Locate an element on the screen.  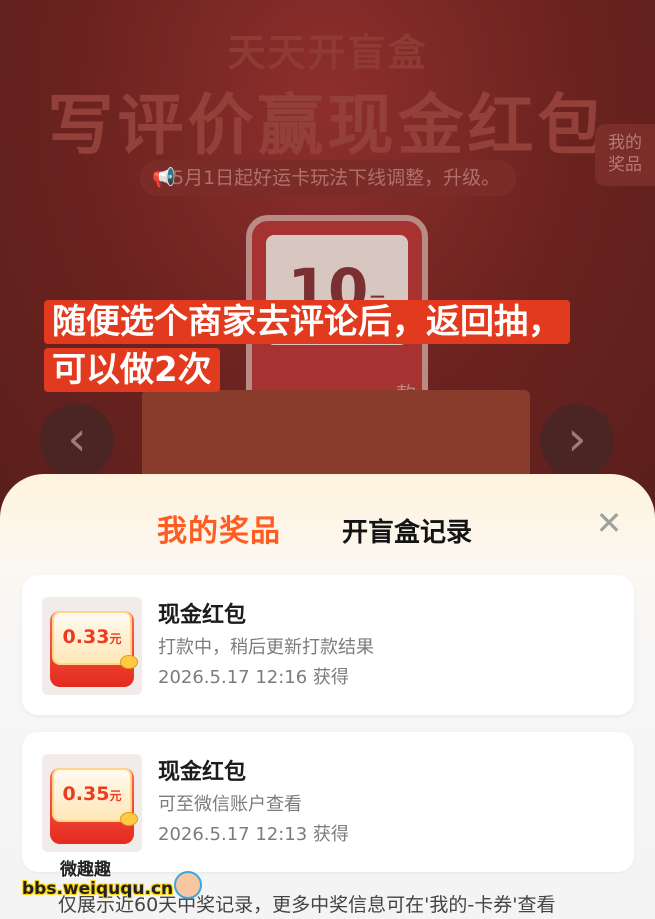
notice-text: 5月1日起好运卡玩法下线调整，升级。 is located at coordinates (336, 178).